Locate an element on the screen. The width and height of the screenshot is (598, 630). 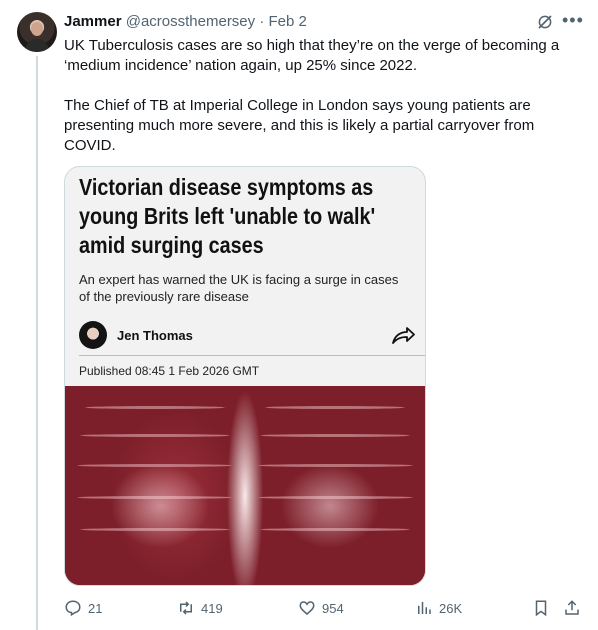
action-bar: 21 419 954 26K is located at coordinates (324, 608).